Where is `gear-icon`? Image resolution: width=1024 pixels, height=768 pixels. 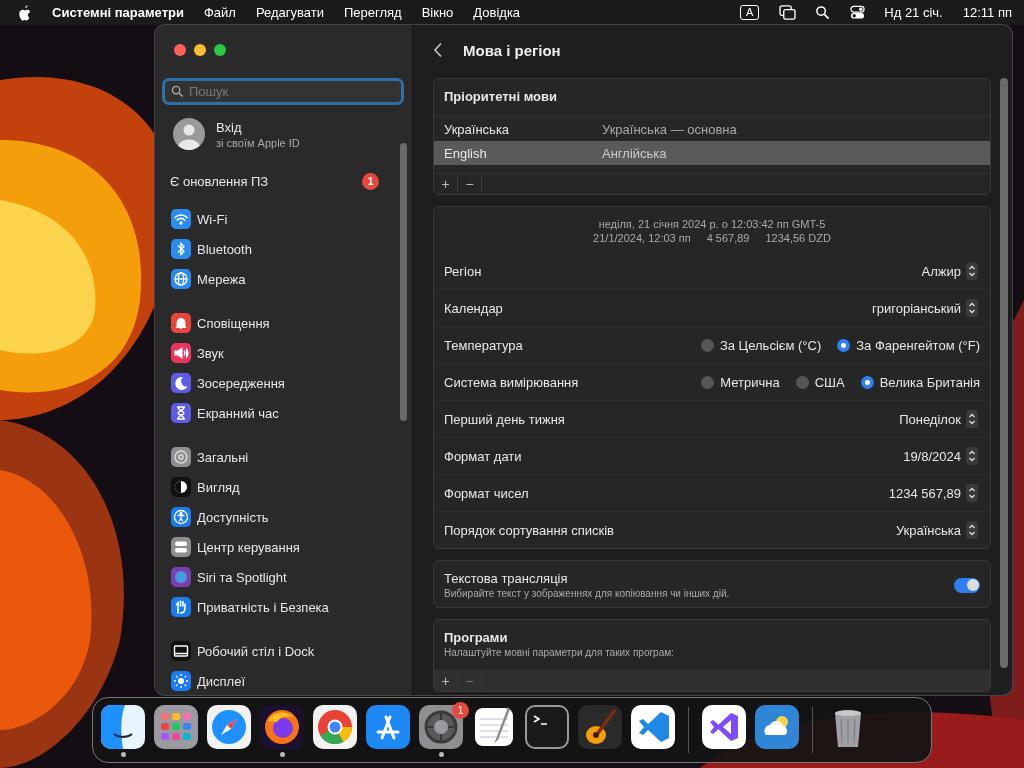 gear-icon is located at coordinates (441, 727).